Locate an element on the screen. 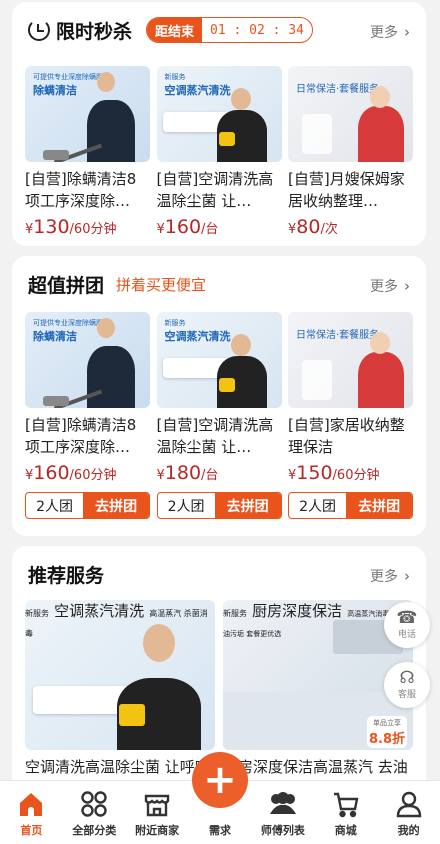 The width and height of the screenshot is (440, 844). tab-all-categories: 全部分类 is located at coordinates (94, 812).